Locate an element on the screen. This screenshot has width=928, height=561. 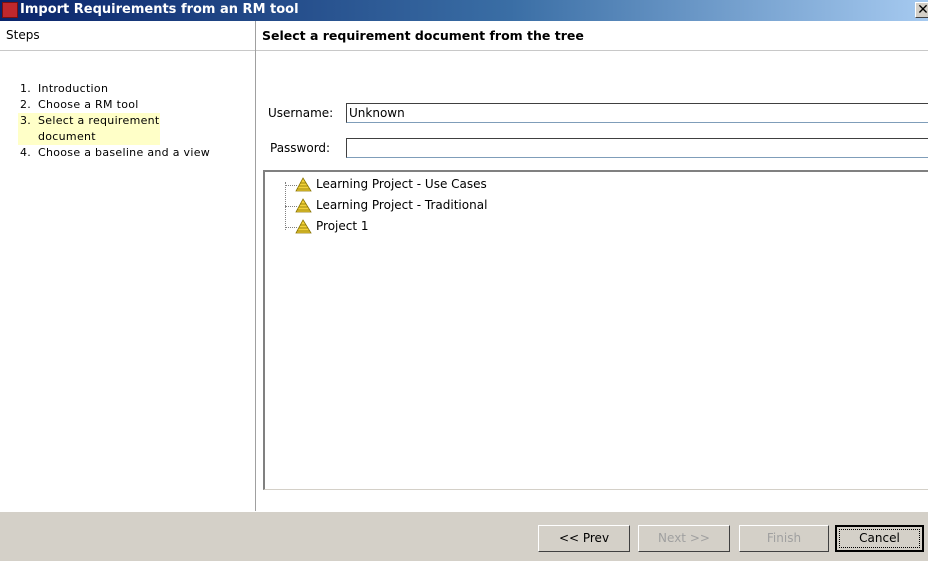
next-button: Next >> is located at coordinates (684, 538).